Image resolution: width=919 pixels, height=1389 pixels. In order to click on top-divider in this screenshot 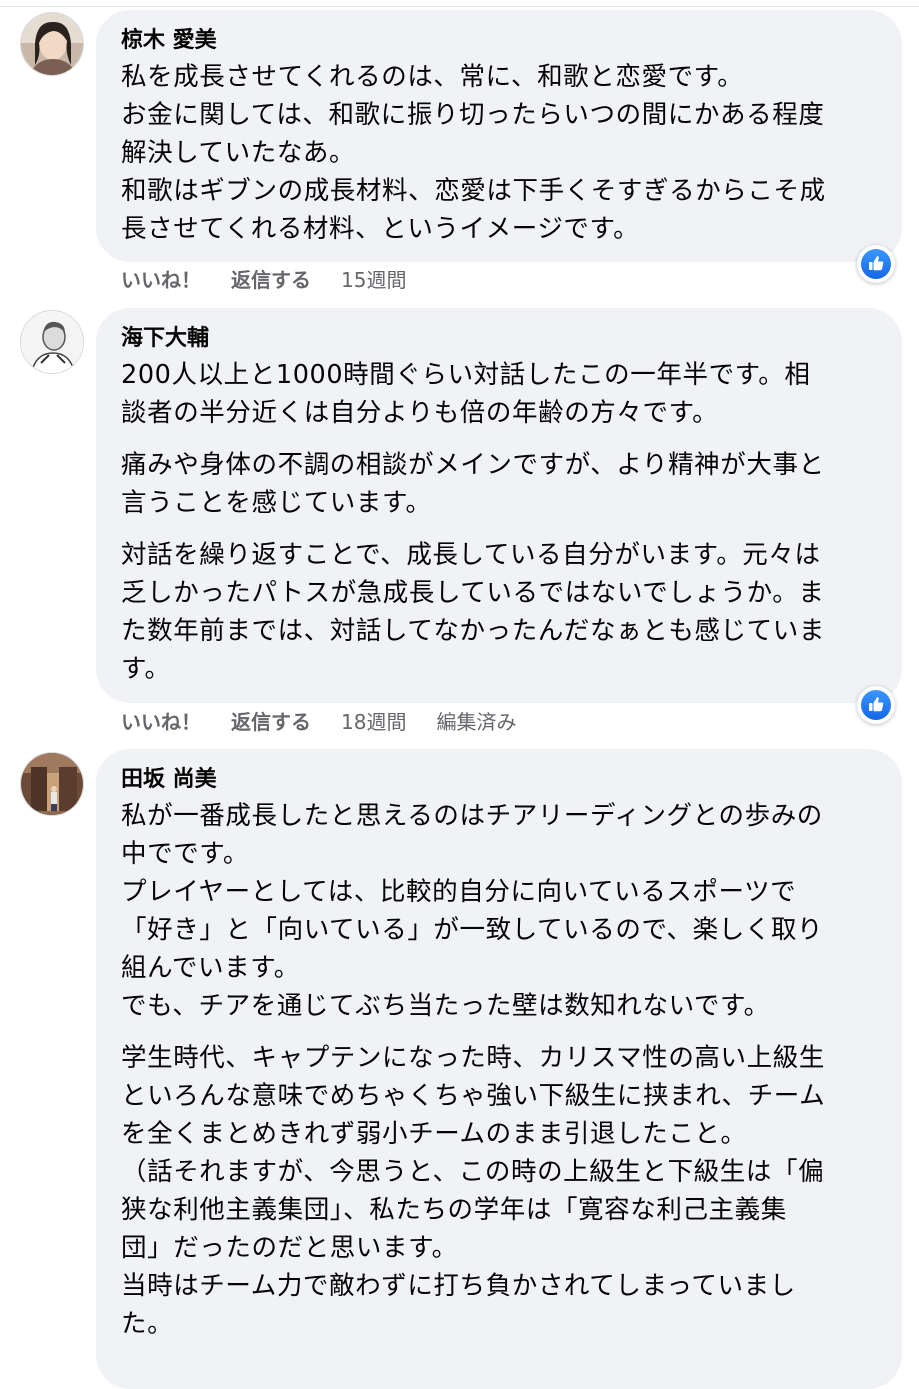, I will do `click(459, 3)`.